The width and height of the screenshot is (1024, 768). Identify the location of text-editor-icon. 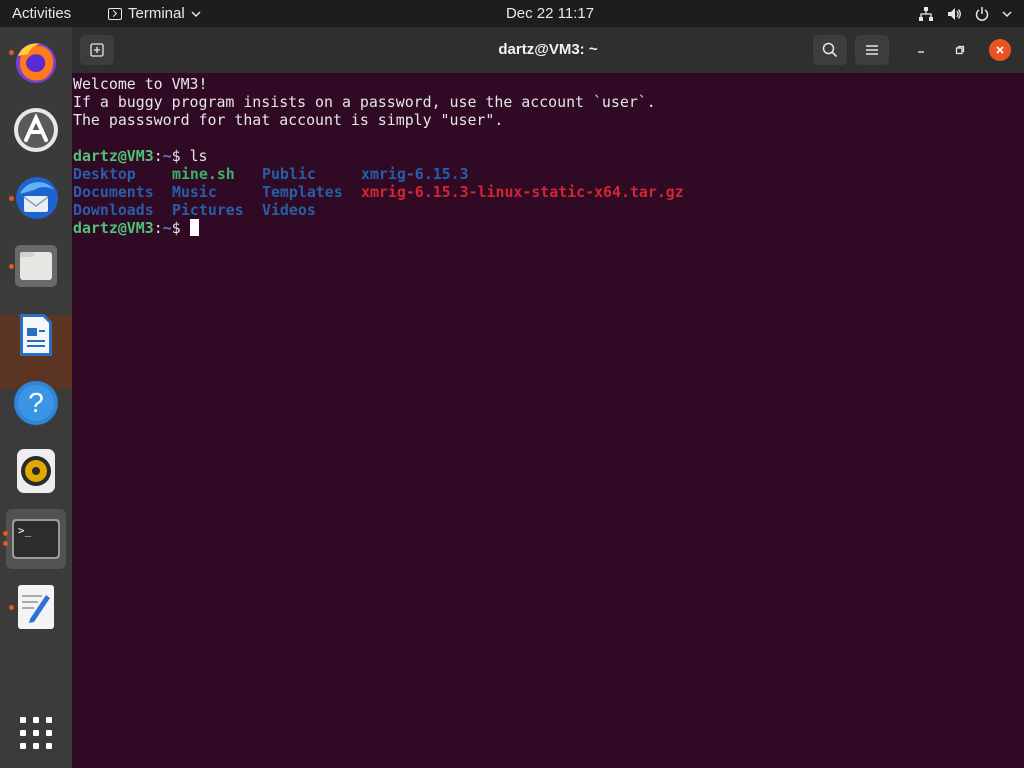
(36, 607).